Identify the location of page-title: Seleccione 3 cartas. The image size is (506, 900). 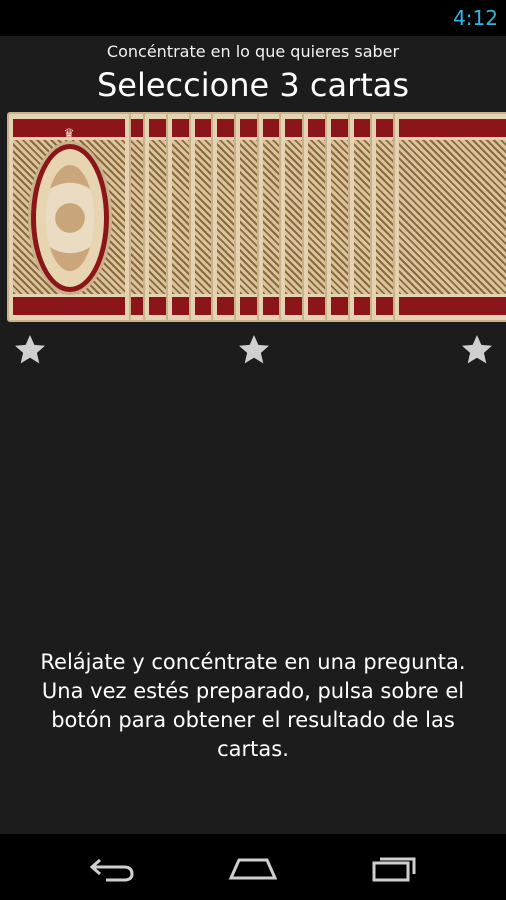
(253, 85).